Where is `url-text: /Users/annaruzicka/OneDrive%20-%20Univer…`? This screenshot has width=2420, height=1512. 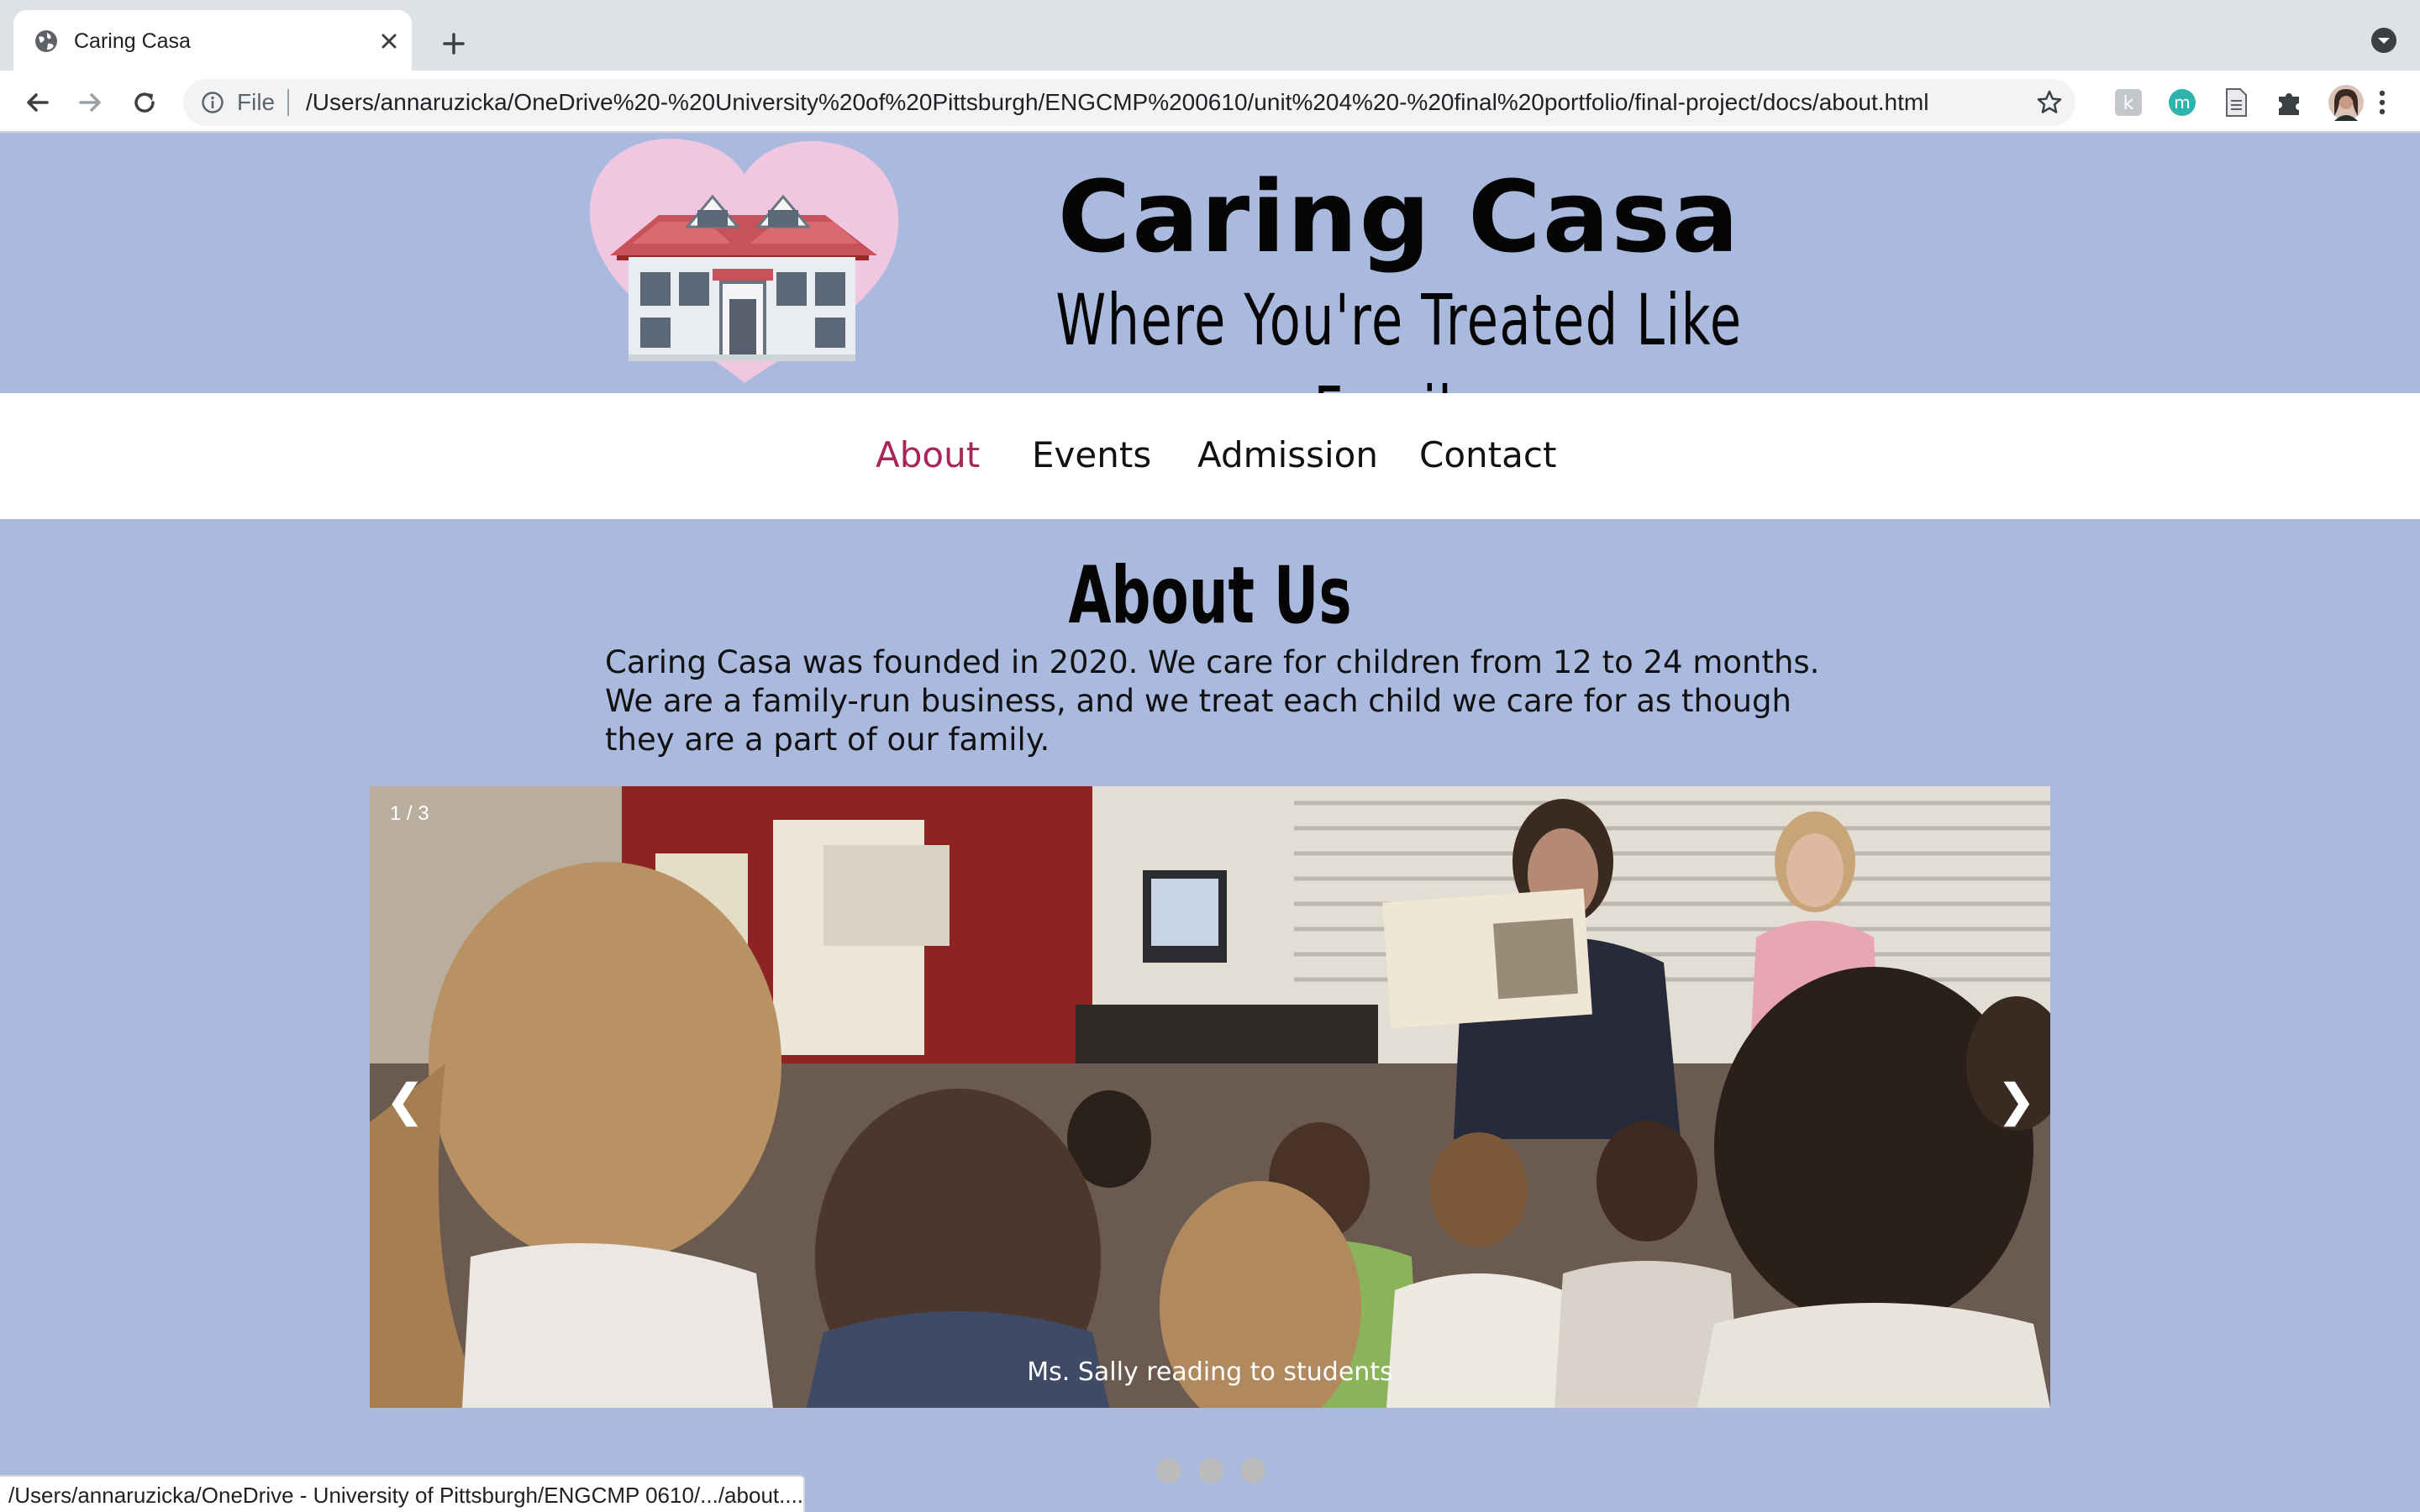
url-text: /Users/annaruzicka/OneDrive%20-%20Univer… is located at coordinates (1117, 102).